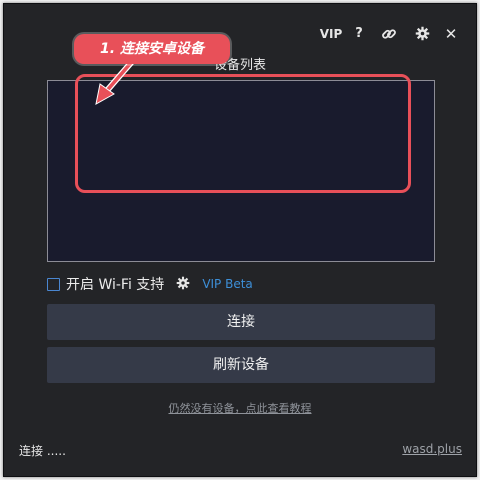  What do you see at coordinates (152, 49) in the screenshot?
I see `annotation-callout: 1. 连接安卓设备` at bounding box center [152, 49].